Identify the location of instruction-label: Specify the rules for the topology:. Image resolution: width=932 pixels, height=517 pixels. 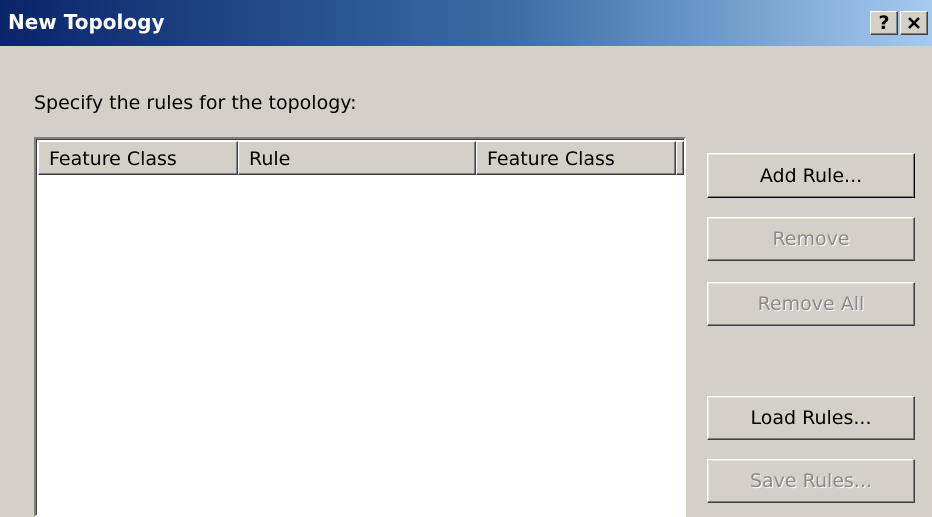
(195, 103).